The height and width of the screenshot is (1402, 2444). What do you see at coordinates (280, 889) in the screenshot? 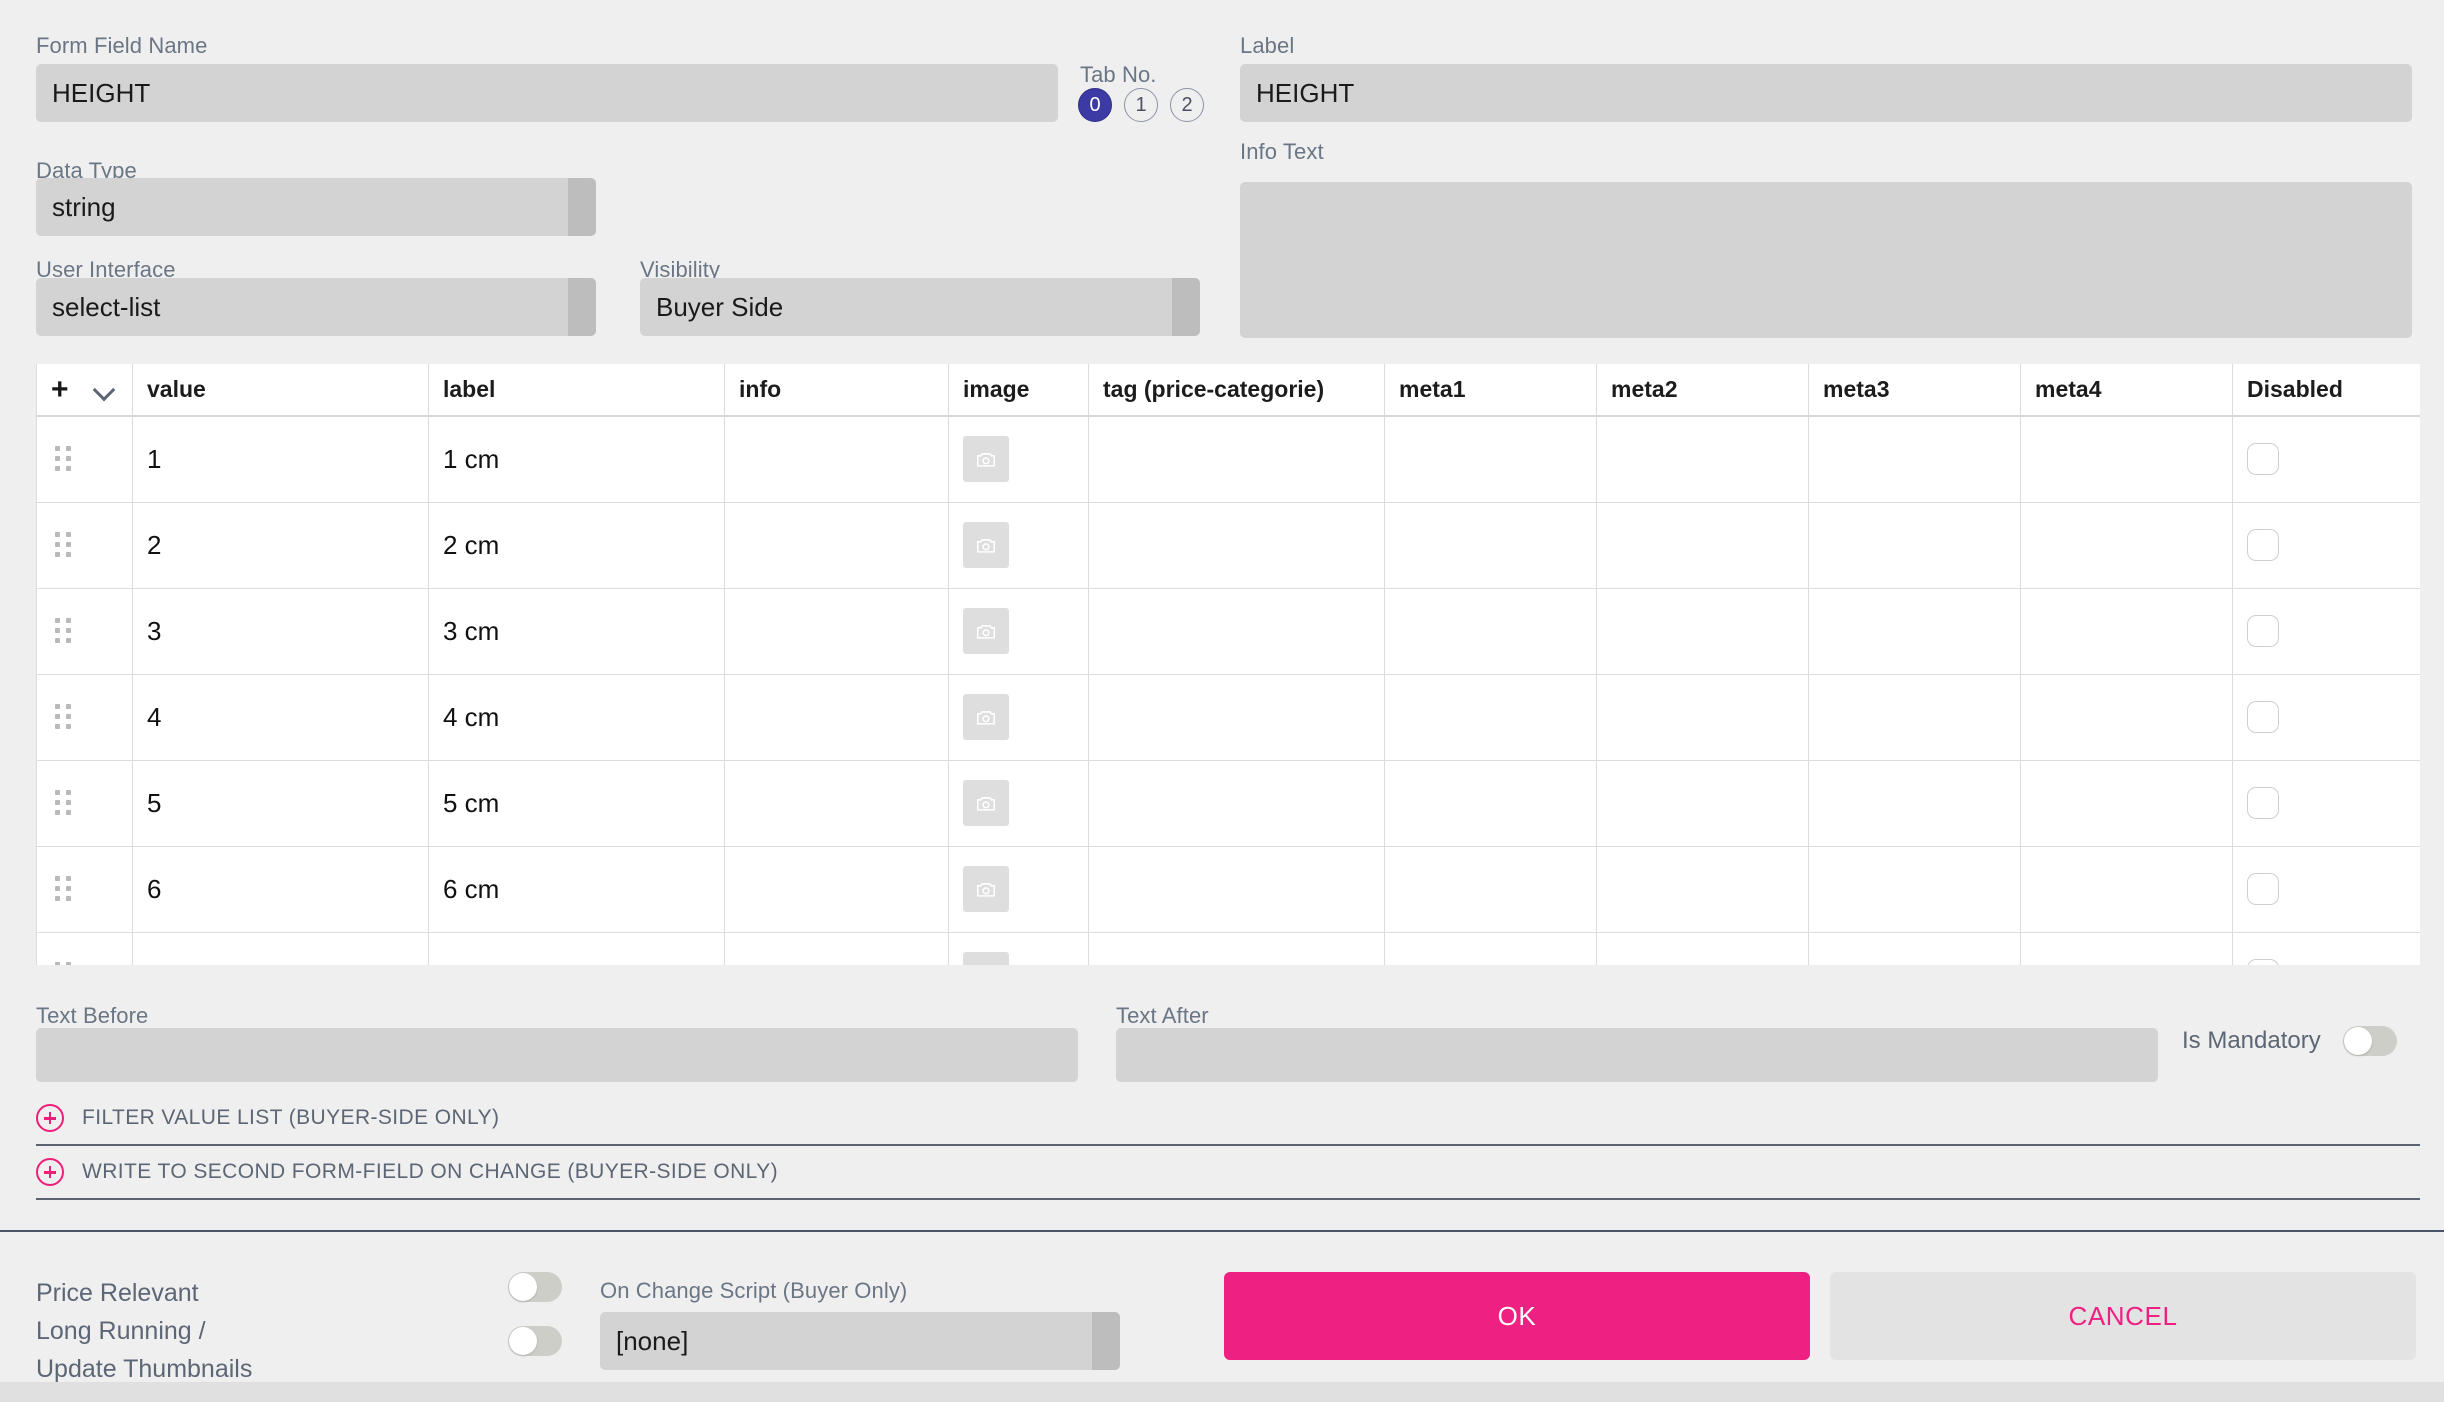
I see `cell-value: 6` at bounding box center [280, 889].